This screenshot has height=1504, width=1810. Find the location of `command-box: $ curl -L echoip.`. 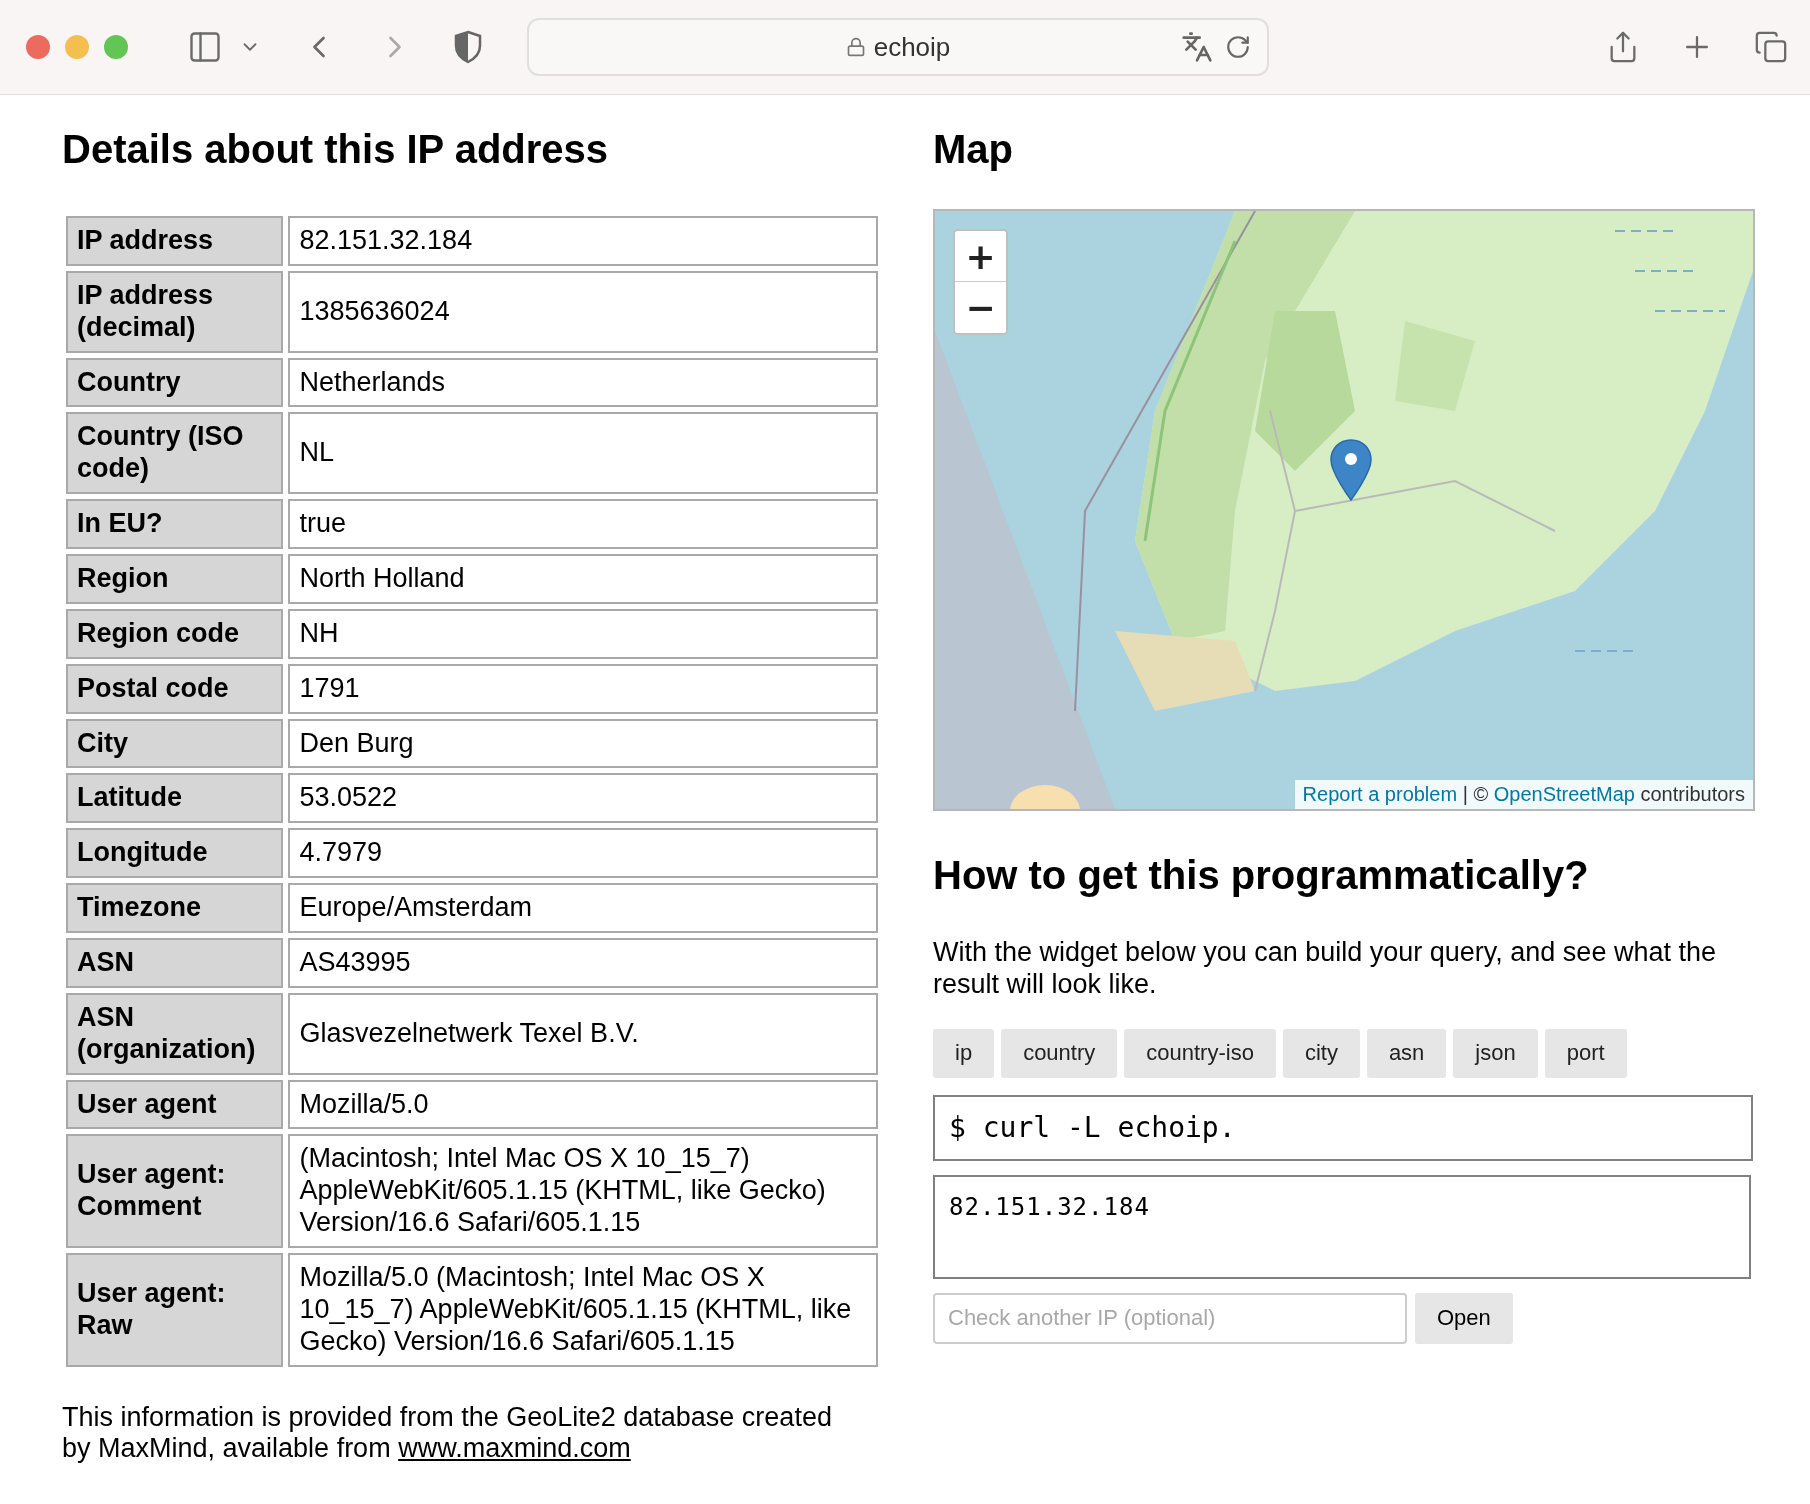

command-box: $ curl -L echoip. is located at coordinates (1343, 1127).